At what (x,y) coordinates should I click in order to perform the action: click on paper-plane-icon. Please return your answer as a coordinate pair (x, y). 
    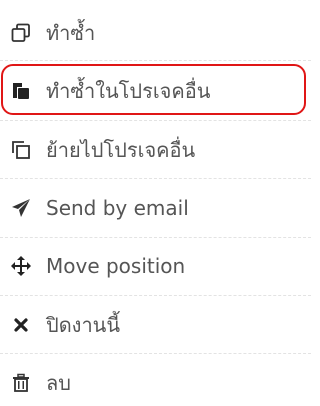
    Looking at the image, I should click on (21, 208).